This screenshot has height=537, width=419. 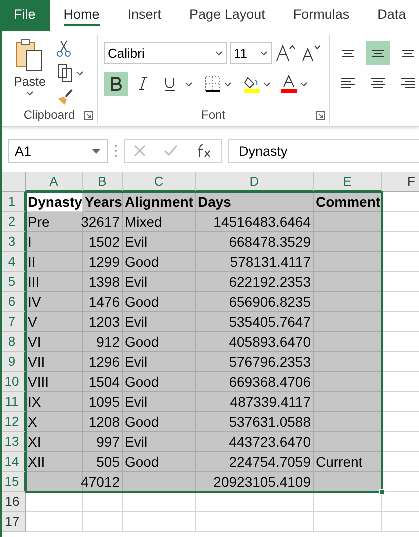 What do you see at coordinates (14, 242) in the screenshot?
I see `row-header: 3` at bounding box center [14, 242].